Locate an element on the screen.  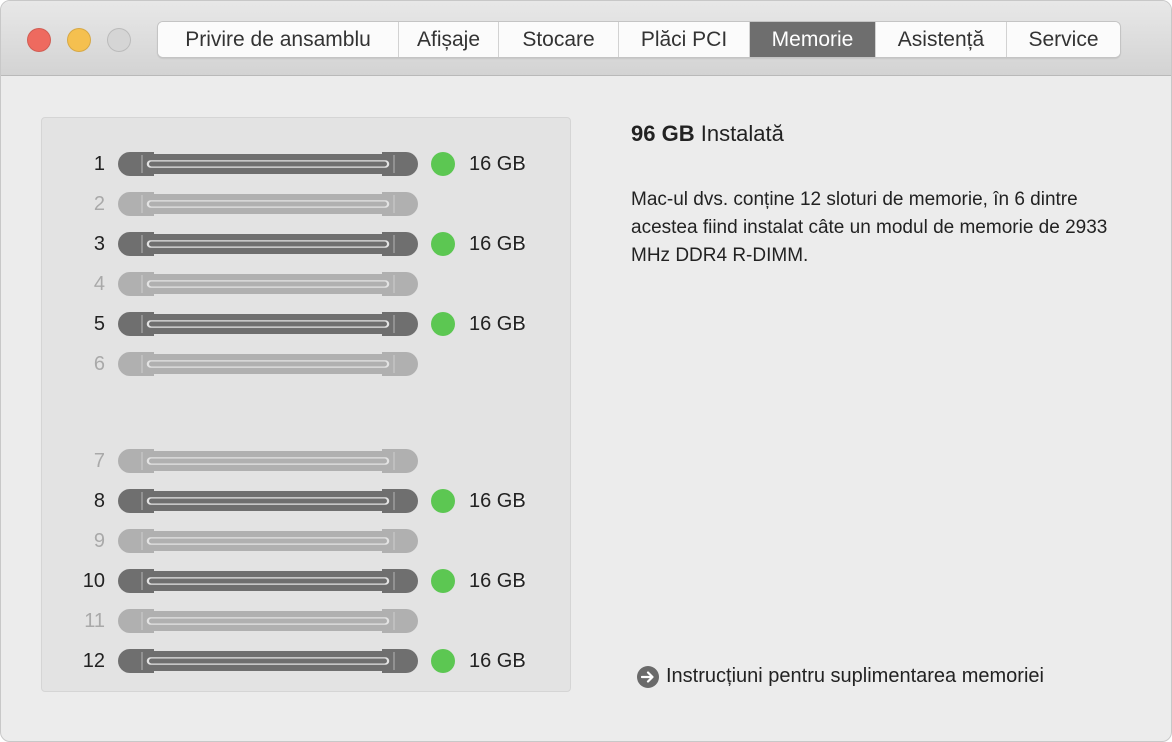
memory-slot: 1 16 GB is located at coordinates (307, 164).